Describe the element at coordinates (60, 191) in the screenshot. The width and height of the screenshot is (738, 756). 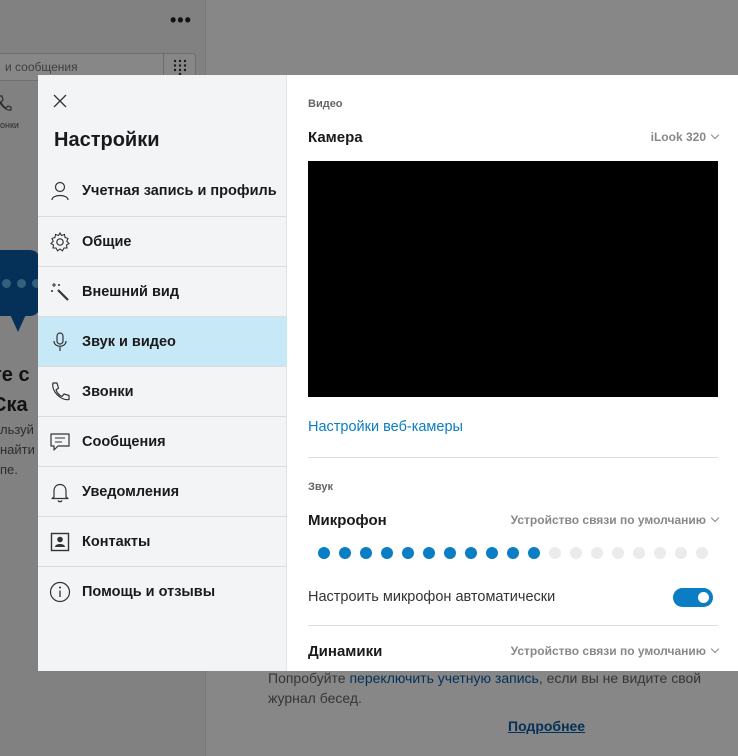
I see `person-icon` at that location.